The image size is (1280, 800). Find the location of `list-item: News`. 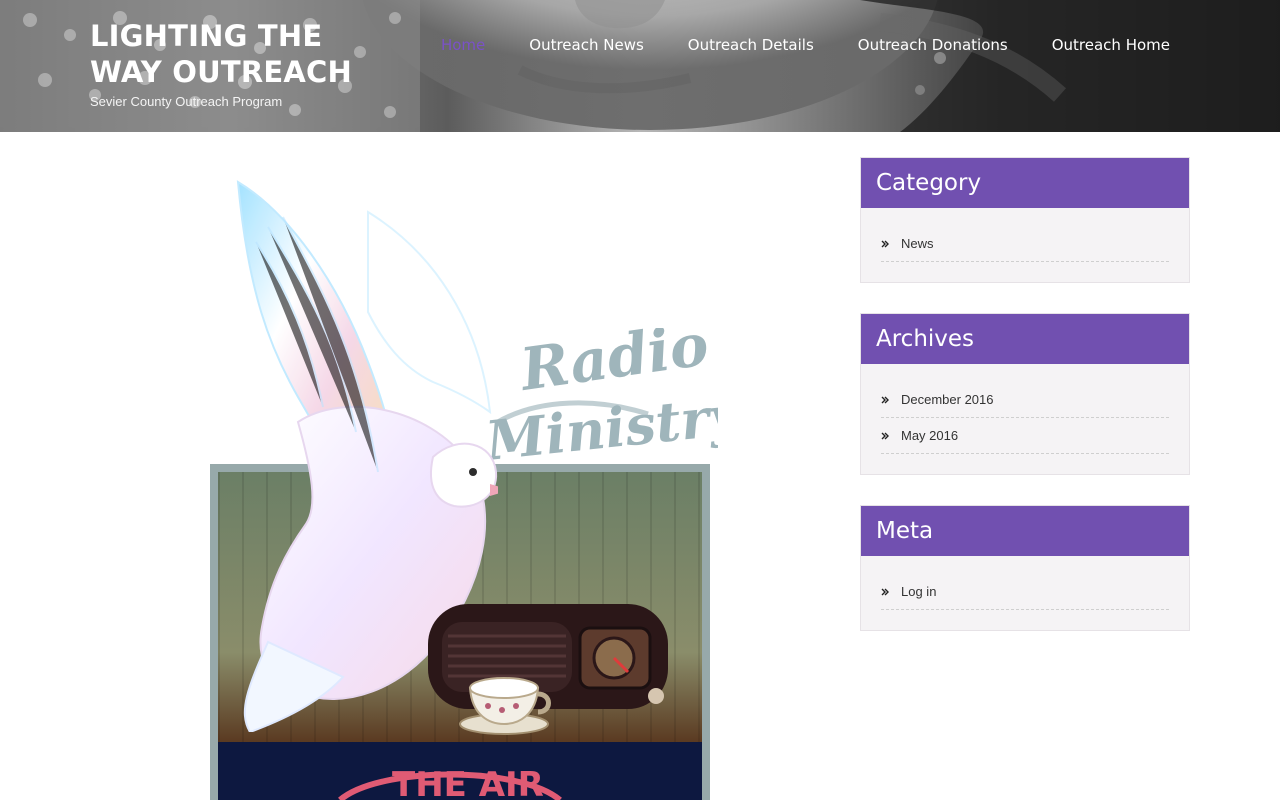

list-item: News is located at coordinates (1025, 244).